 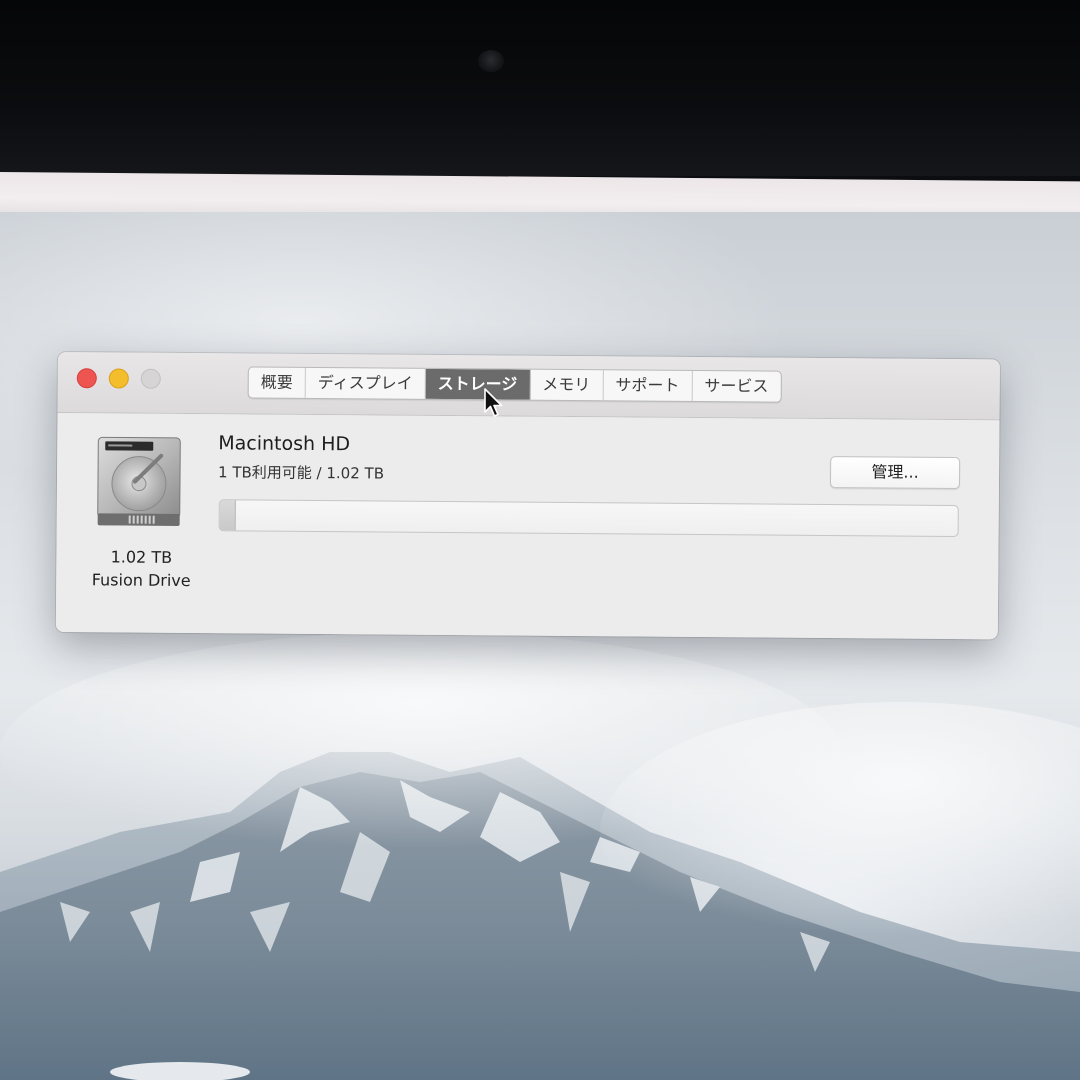 What do you see at coordinates (139, 481) in the screenshot?
I see `hard-drive-icon` at bounding box center [139, 481].